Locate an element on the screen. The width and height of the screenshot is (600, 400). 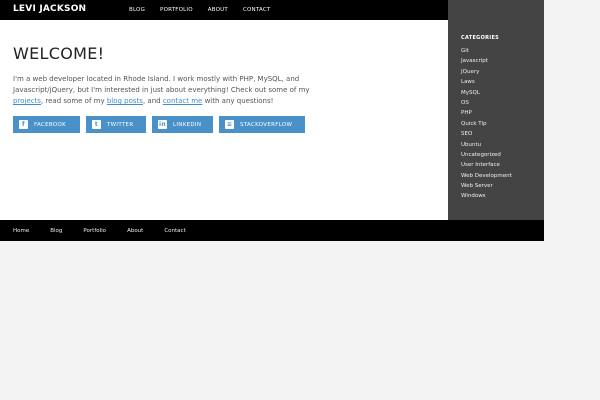
page-title: WELCOME! is located at coordinates (59, 53).